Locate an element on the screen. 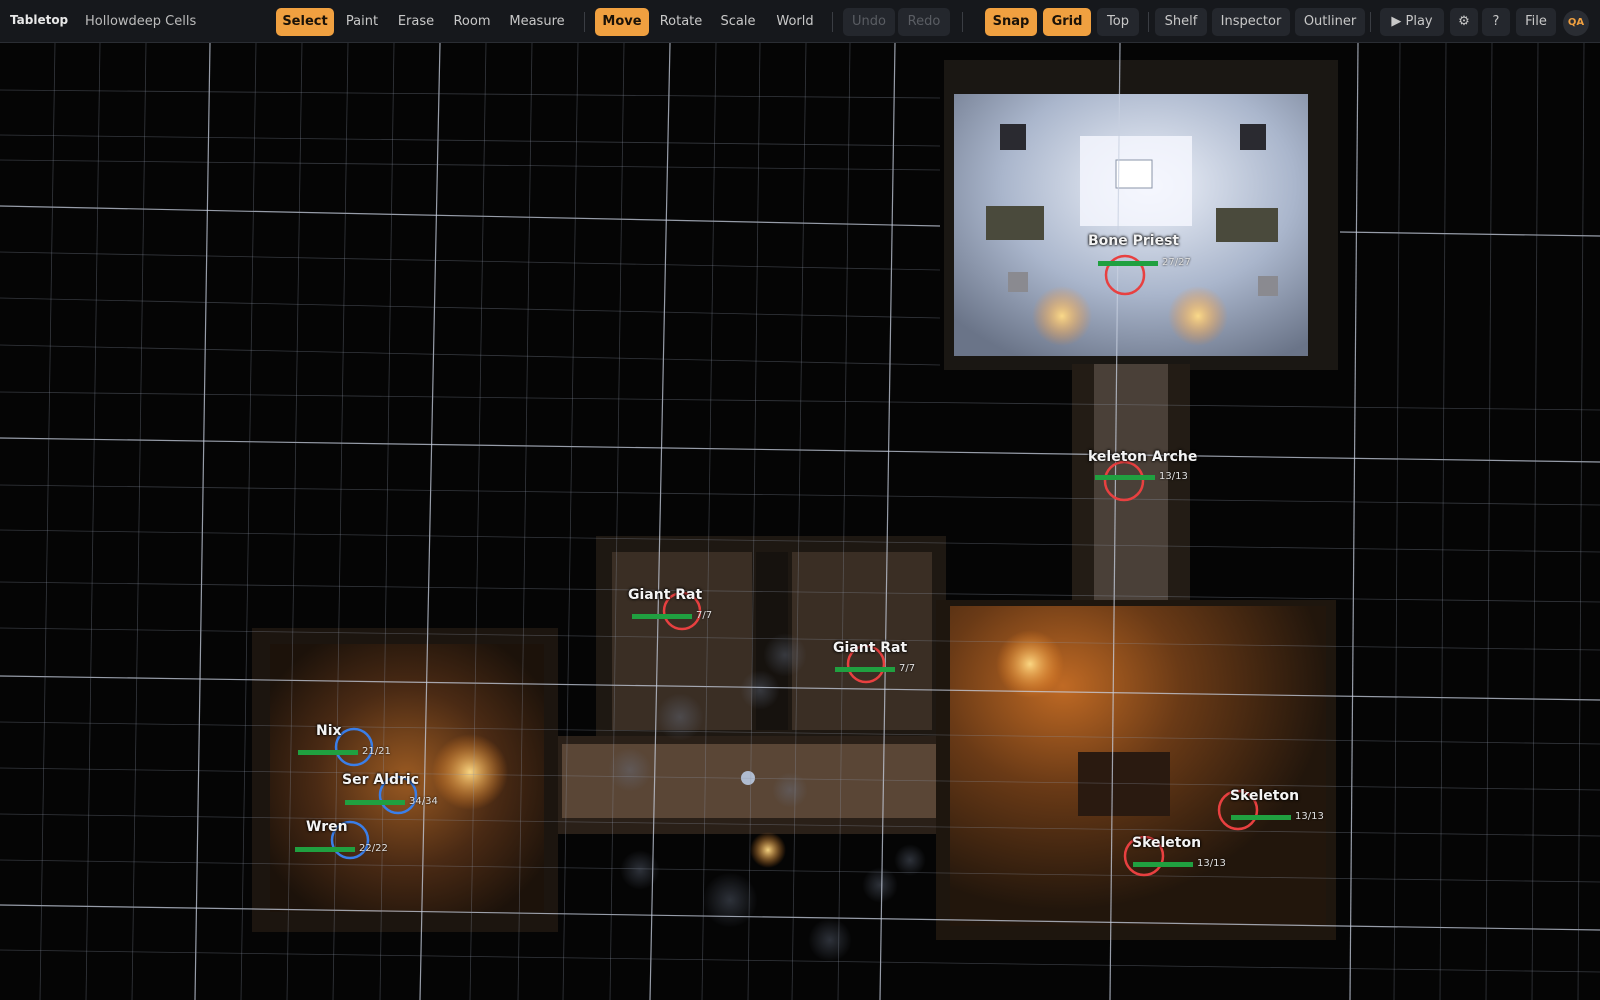 The image size is (1600, 1000). shelf-button: Shelf is located at coordinates (1181, 22).